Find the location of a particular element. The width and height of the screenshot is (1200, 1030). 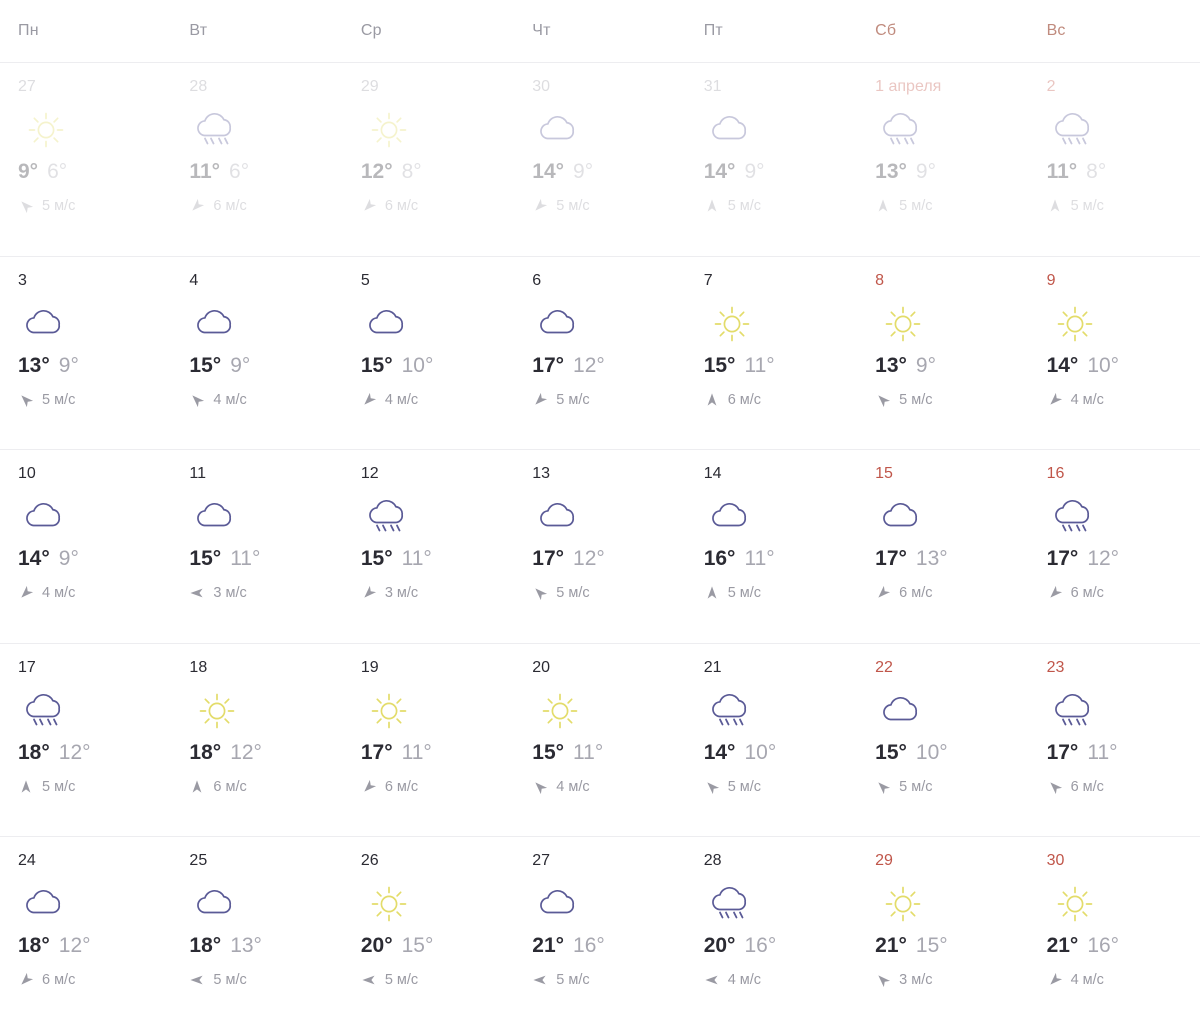

day-cell: 16 17° 12° 6 м/с is located at coordinates (1114, 546).